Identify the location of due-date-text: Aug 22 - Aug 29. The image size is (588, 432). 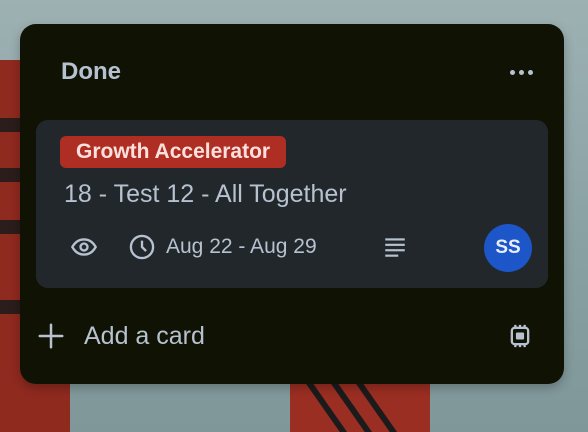
(241, 246).